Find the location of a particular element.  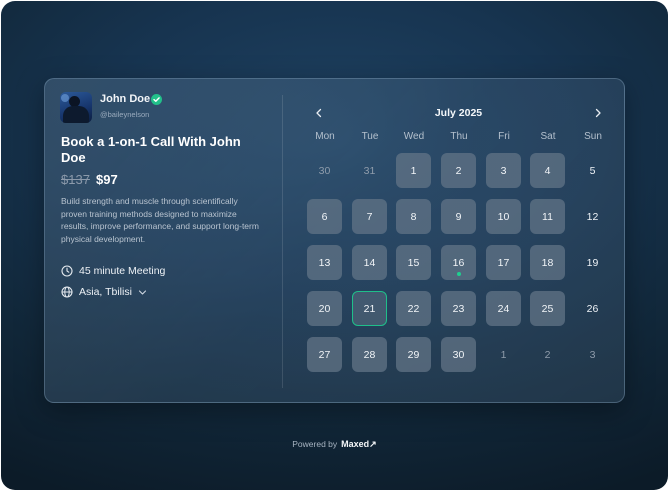

powered-by: Powered by Maxed↗ is located at coordinates (334, 444).